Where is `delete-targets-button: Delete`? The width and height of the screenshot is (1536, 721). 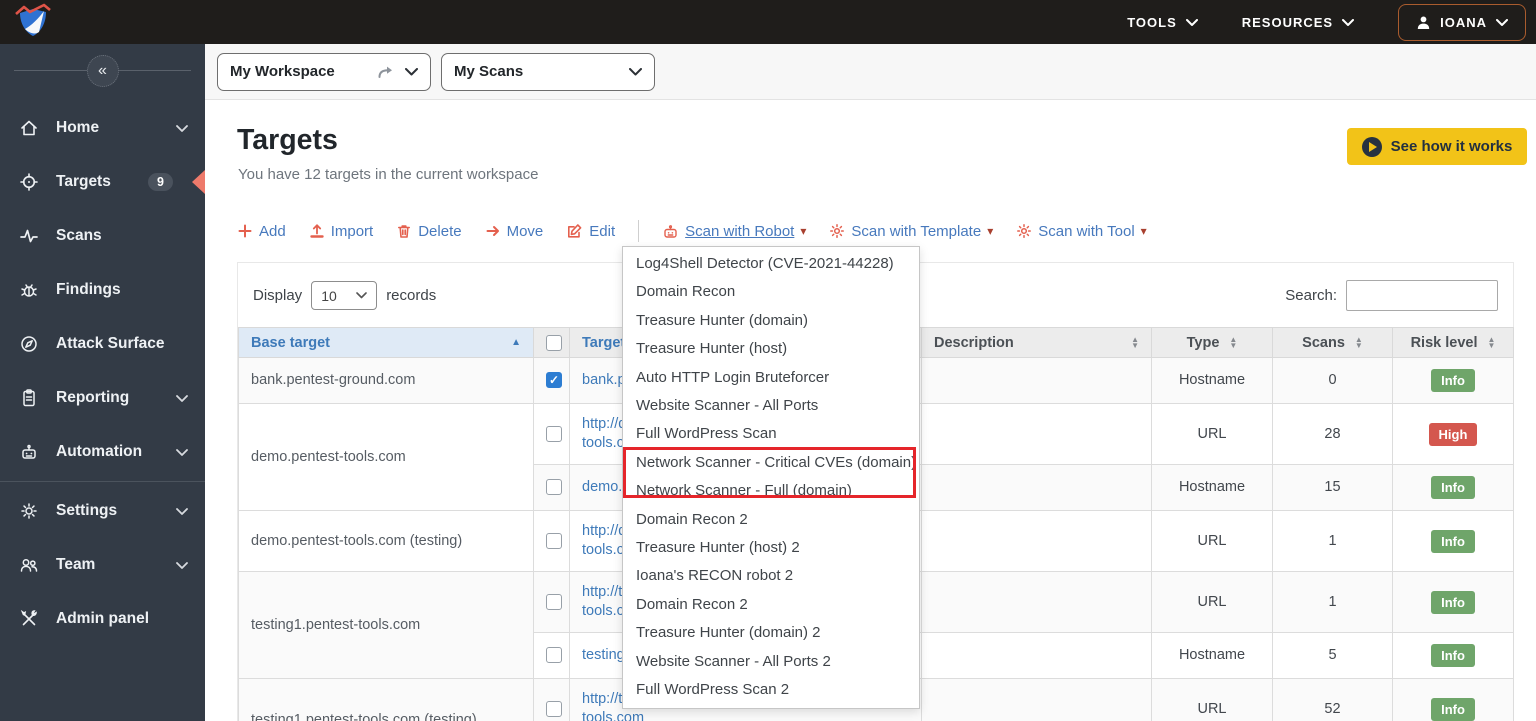
delete-targets-button: Delete is located at coordinates (429, 231).